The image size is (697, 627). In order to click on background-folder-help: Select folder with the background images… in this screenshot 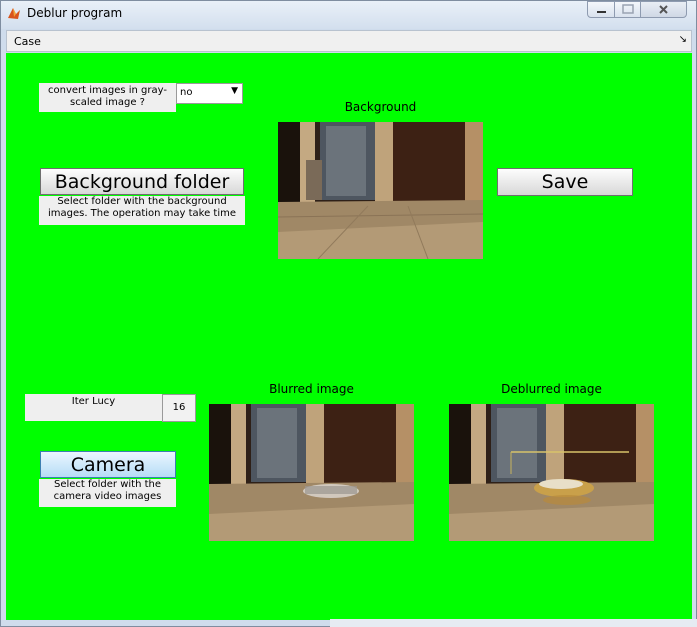, I will do `click(142, 210)`.